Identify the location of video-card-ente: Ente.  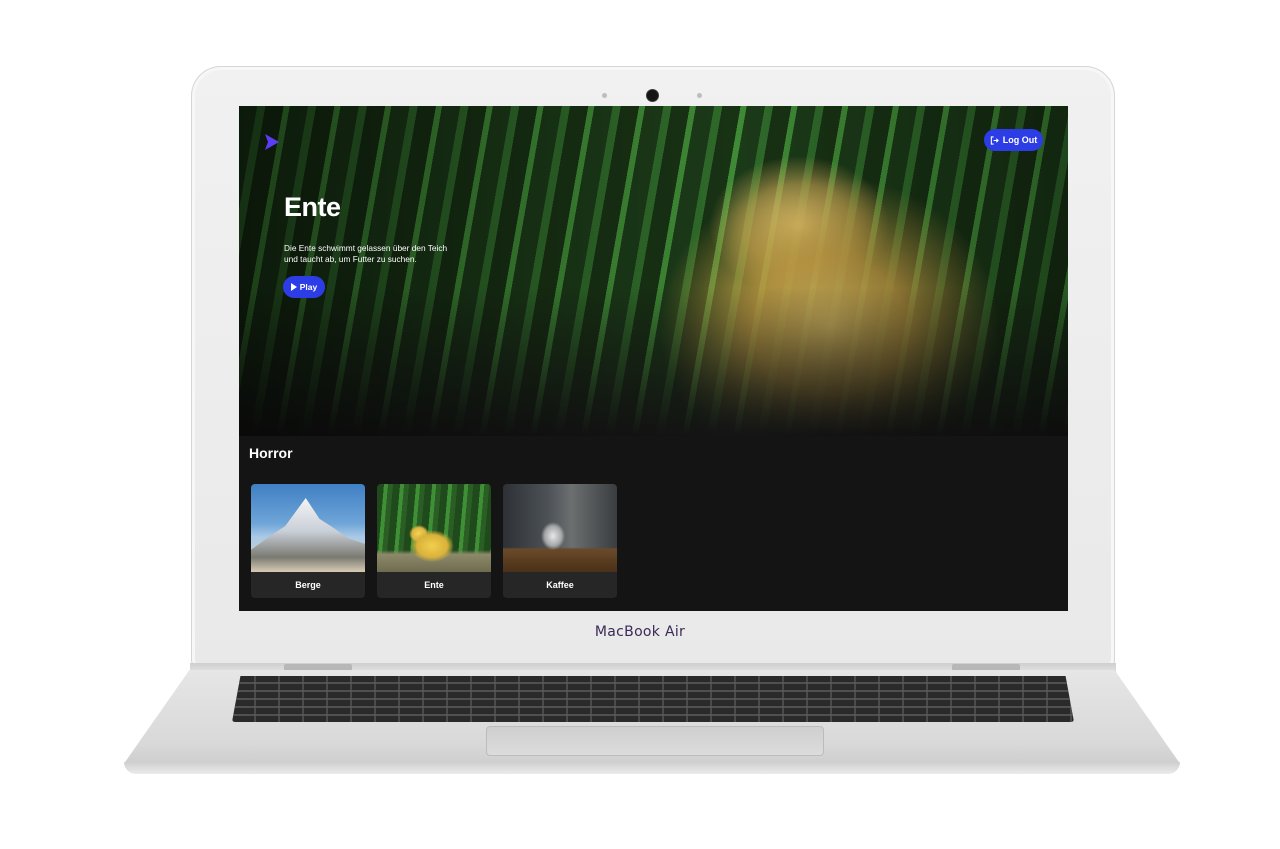
(434, 541).